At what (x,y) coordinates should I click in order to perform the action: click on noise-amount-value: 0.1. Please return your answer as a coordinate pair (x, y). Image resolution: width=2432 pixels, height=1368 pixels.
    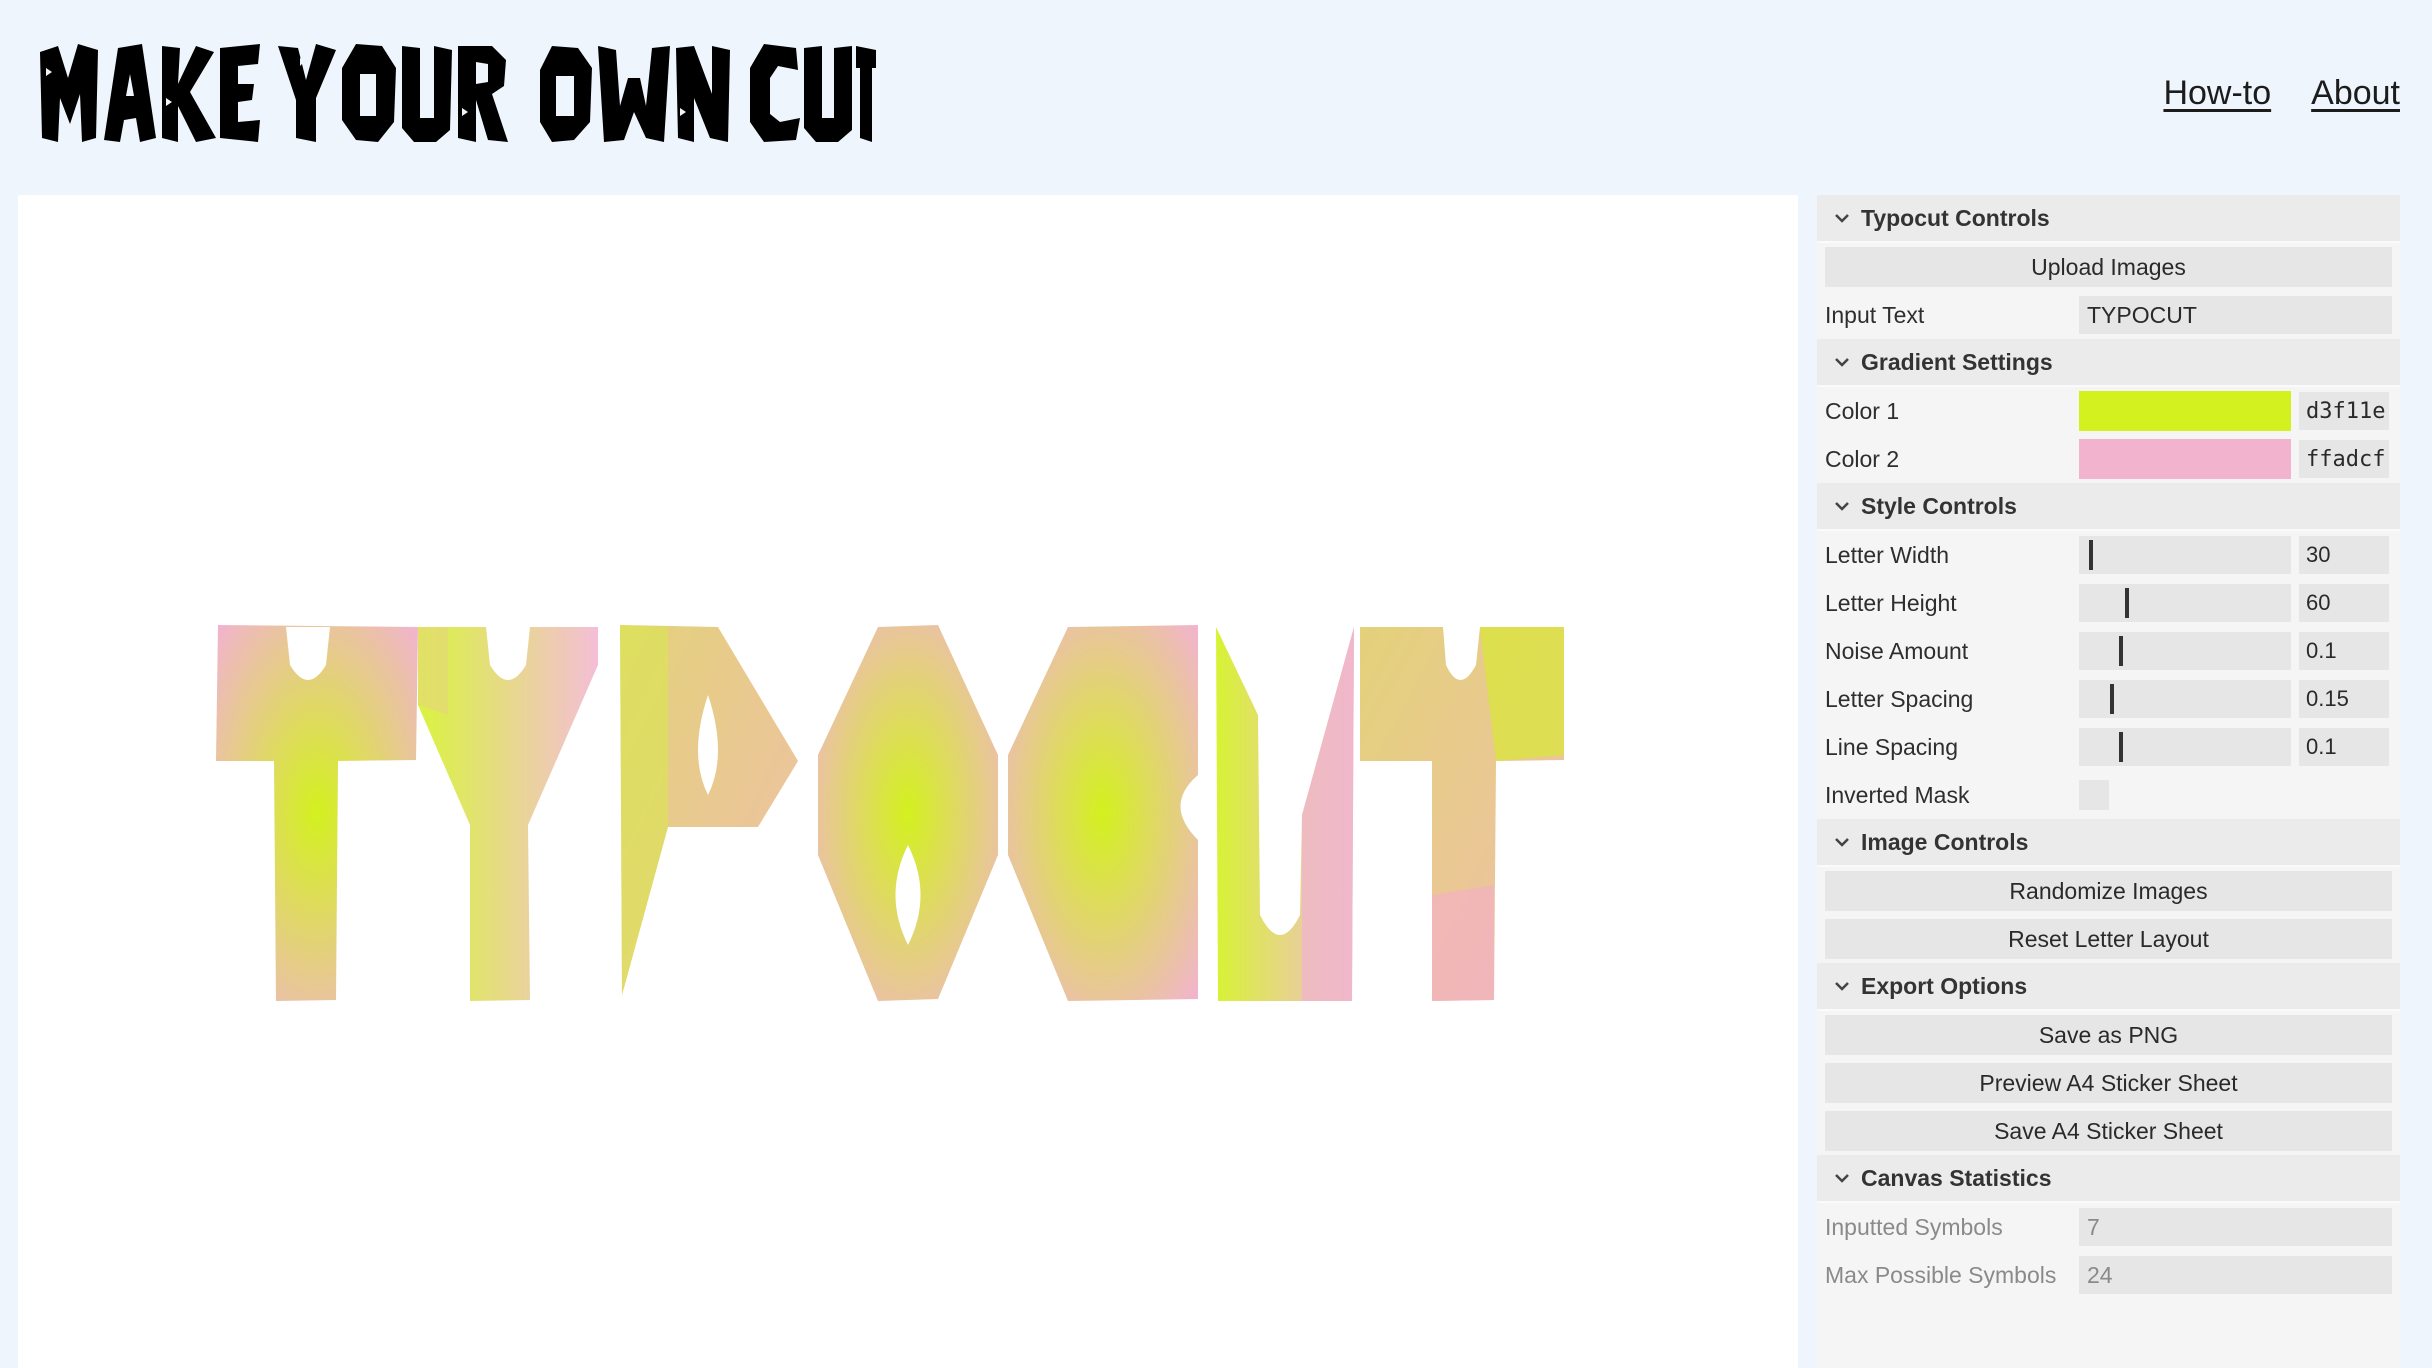
    Looking at the image, I should click on (2344, 651).